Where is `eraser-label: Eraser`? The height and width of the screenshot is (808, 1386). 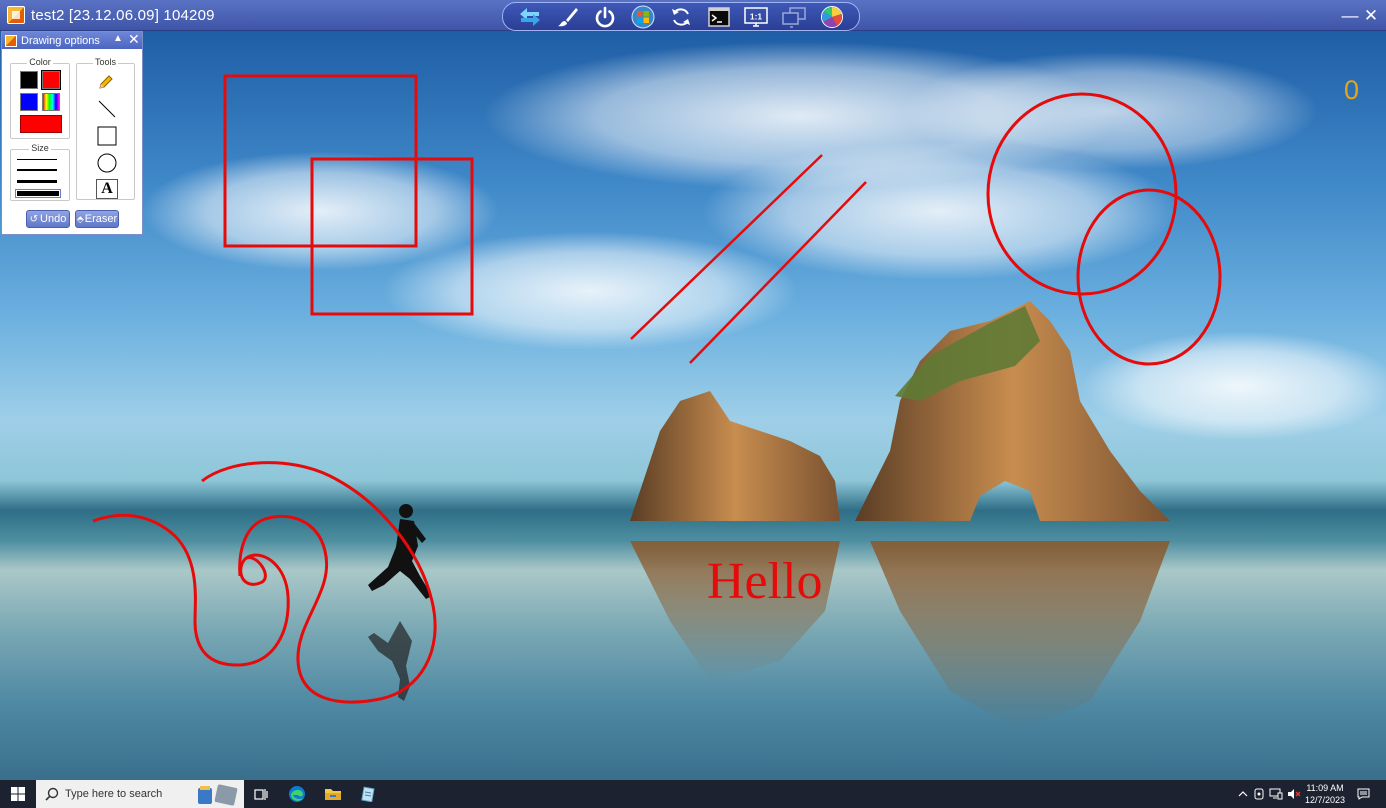
eraser-label: Eraser is located at coordinates (101, 219).